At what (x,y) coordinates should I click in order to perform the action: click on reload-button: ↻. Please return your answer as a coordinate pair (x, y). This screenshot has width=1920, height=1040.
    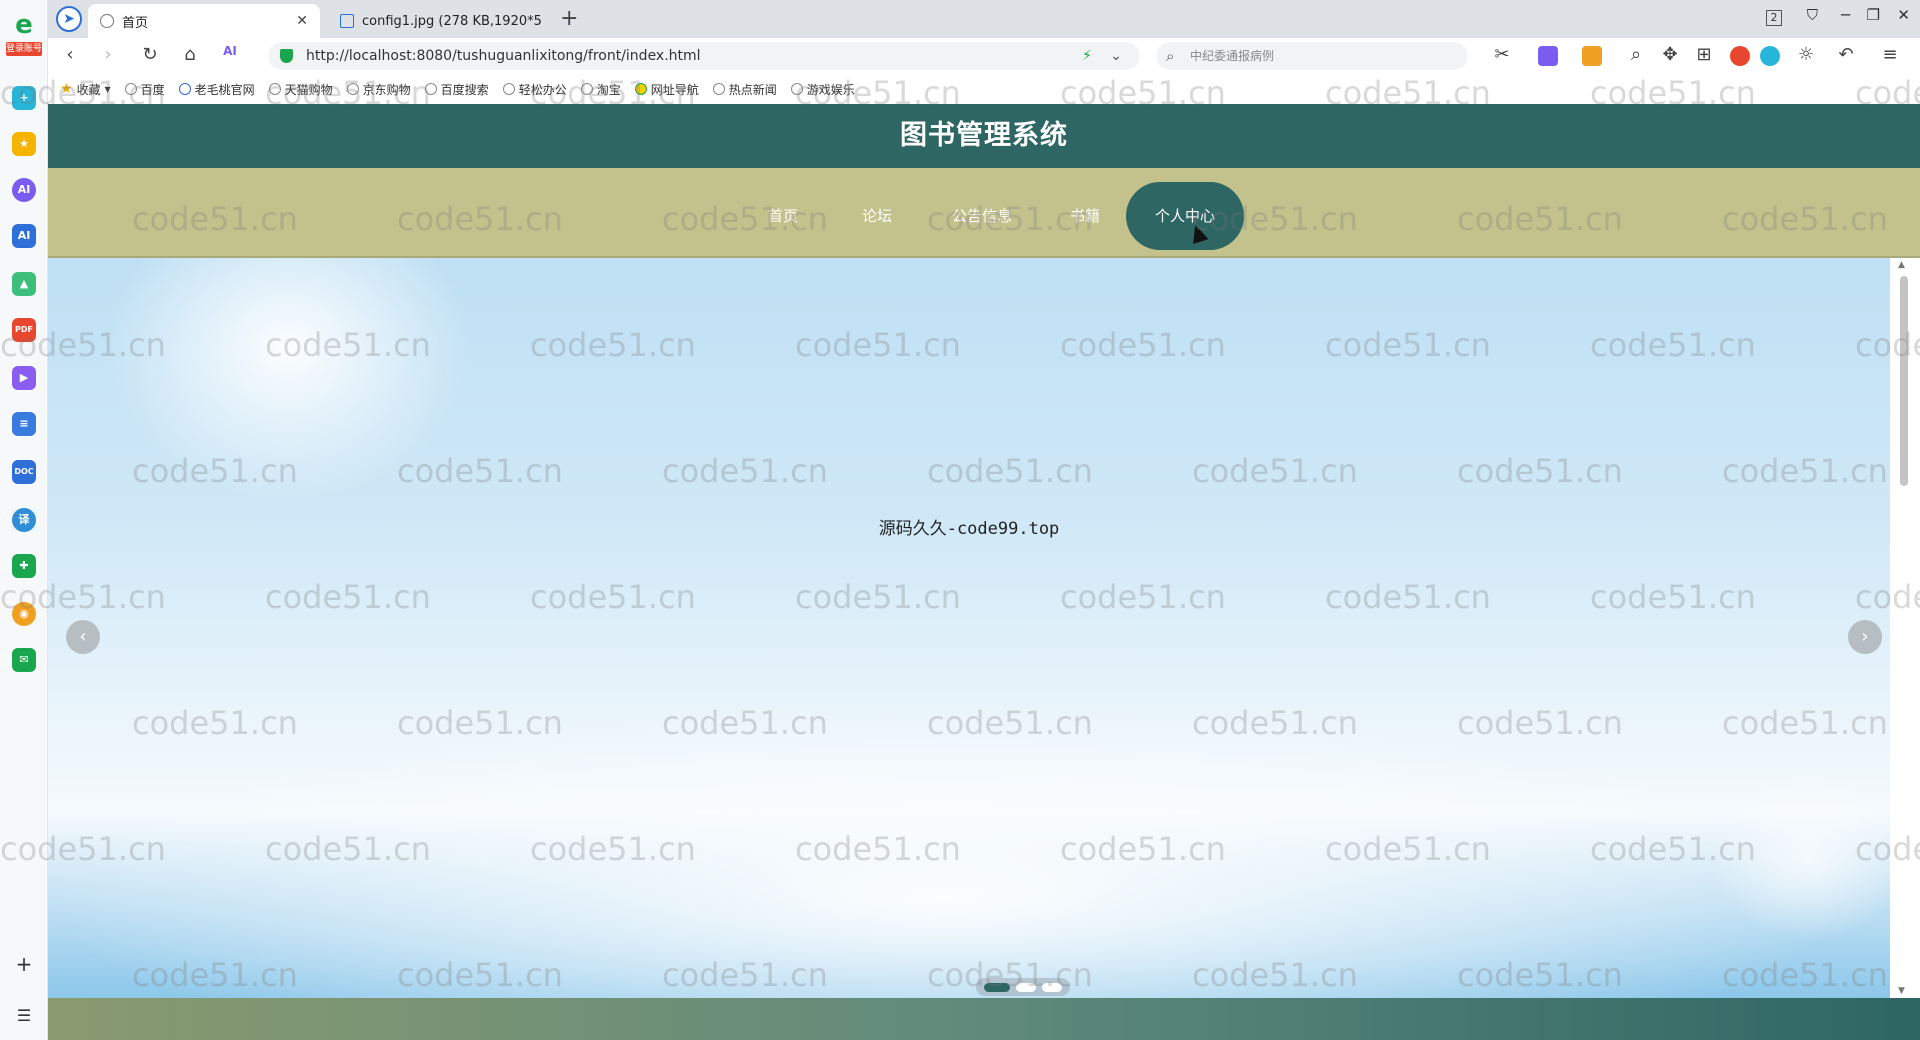
    Looking at the image, I should click on (150, 54).